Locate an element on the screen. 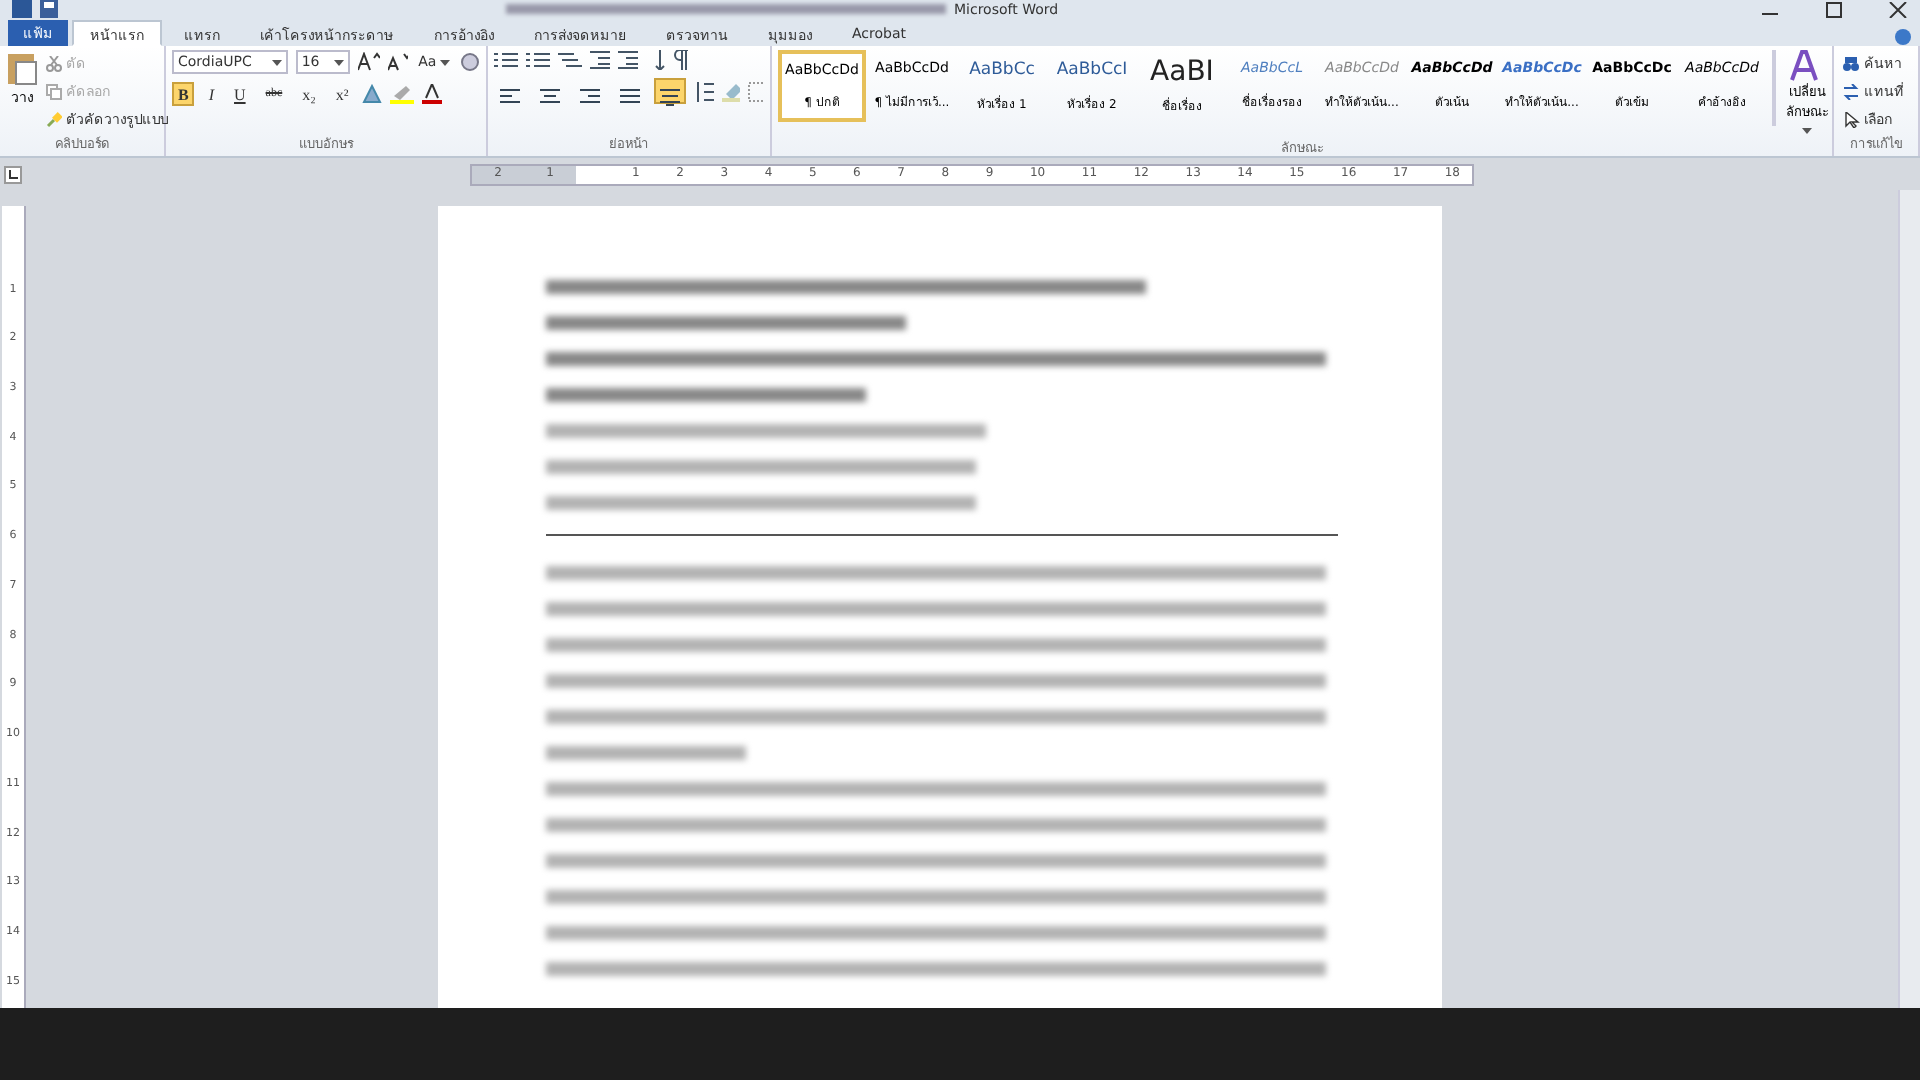 The height and width of the screenshot is (1080, 1920). format-button: U is located at coordinates (240, 94).